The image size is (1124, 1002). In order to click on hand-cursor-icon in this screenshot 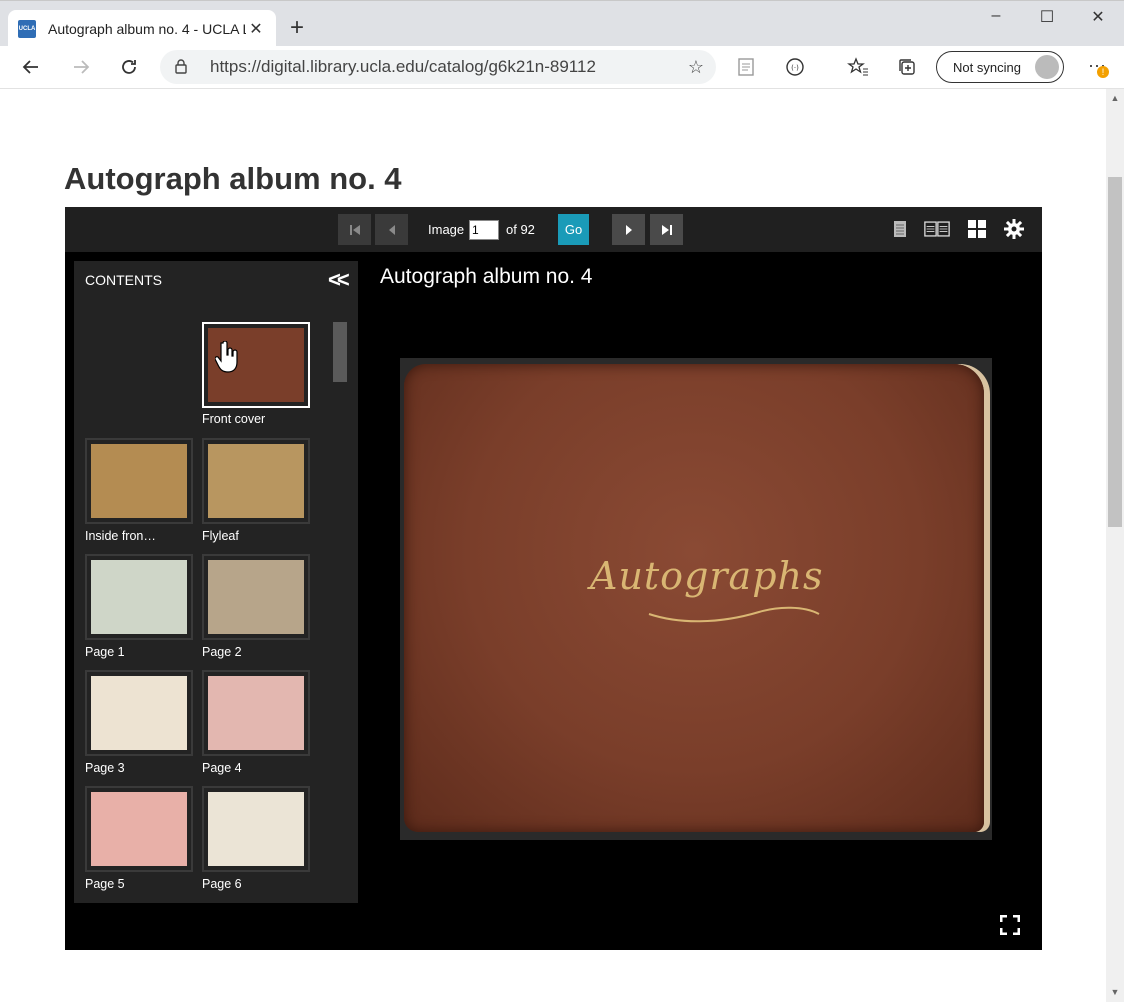, I will do `click(227, 360)`.